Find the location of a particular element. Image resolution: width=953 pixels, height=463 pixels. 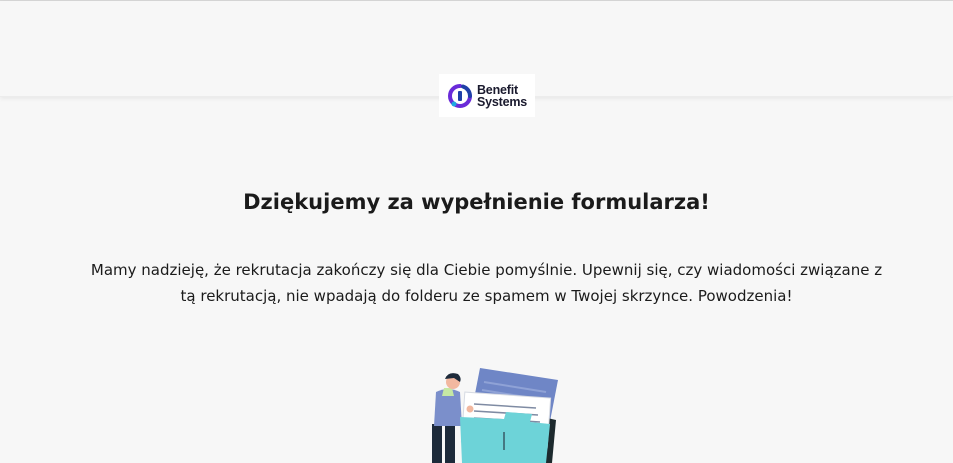

logo-line-1: Benefit is located at coordinates (497, 89).